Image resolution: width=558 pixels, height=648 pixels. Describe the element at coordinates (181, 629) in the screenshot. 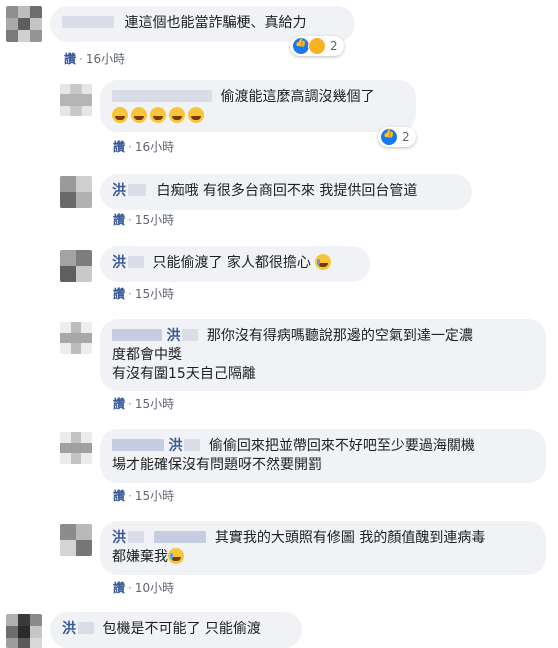

I see `comment-text: 包機是不可能了 只能偷渡` at that location.